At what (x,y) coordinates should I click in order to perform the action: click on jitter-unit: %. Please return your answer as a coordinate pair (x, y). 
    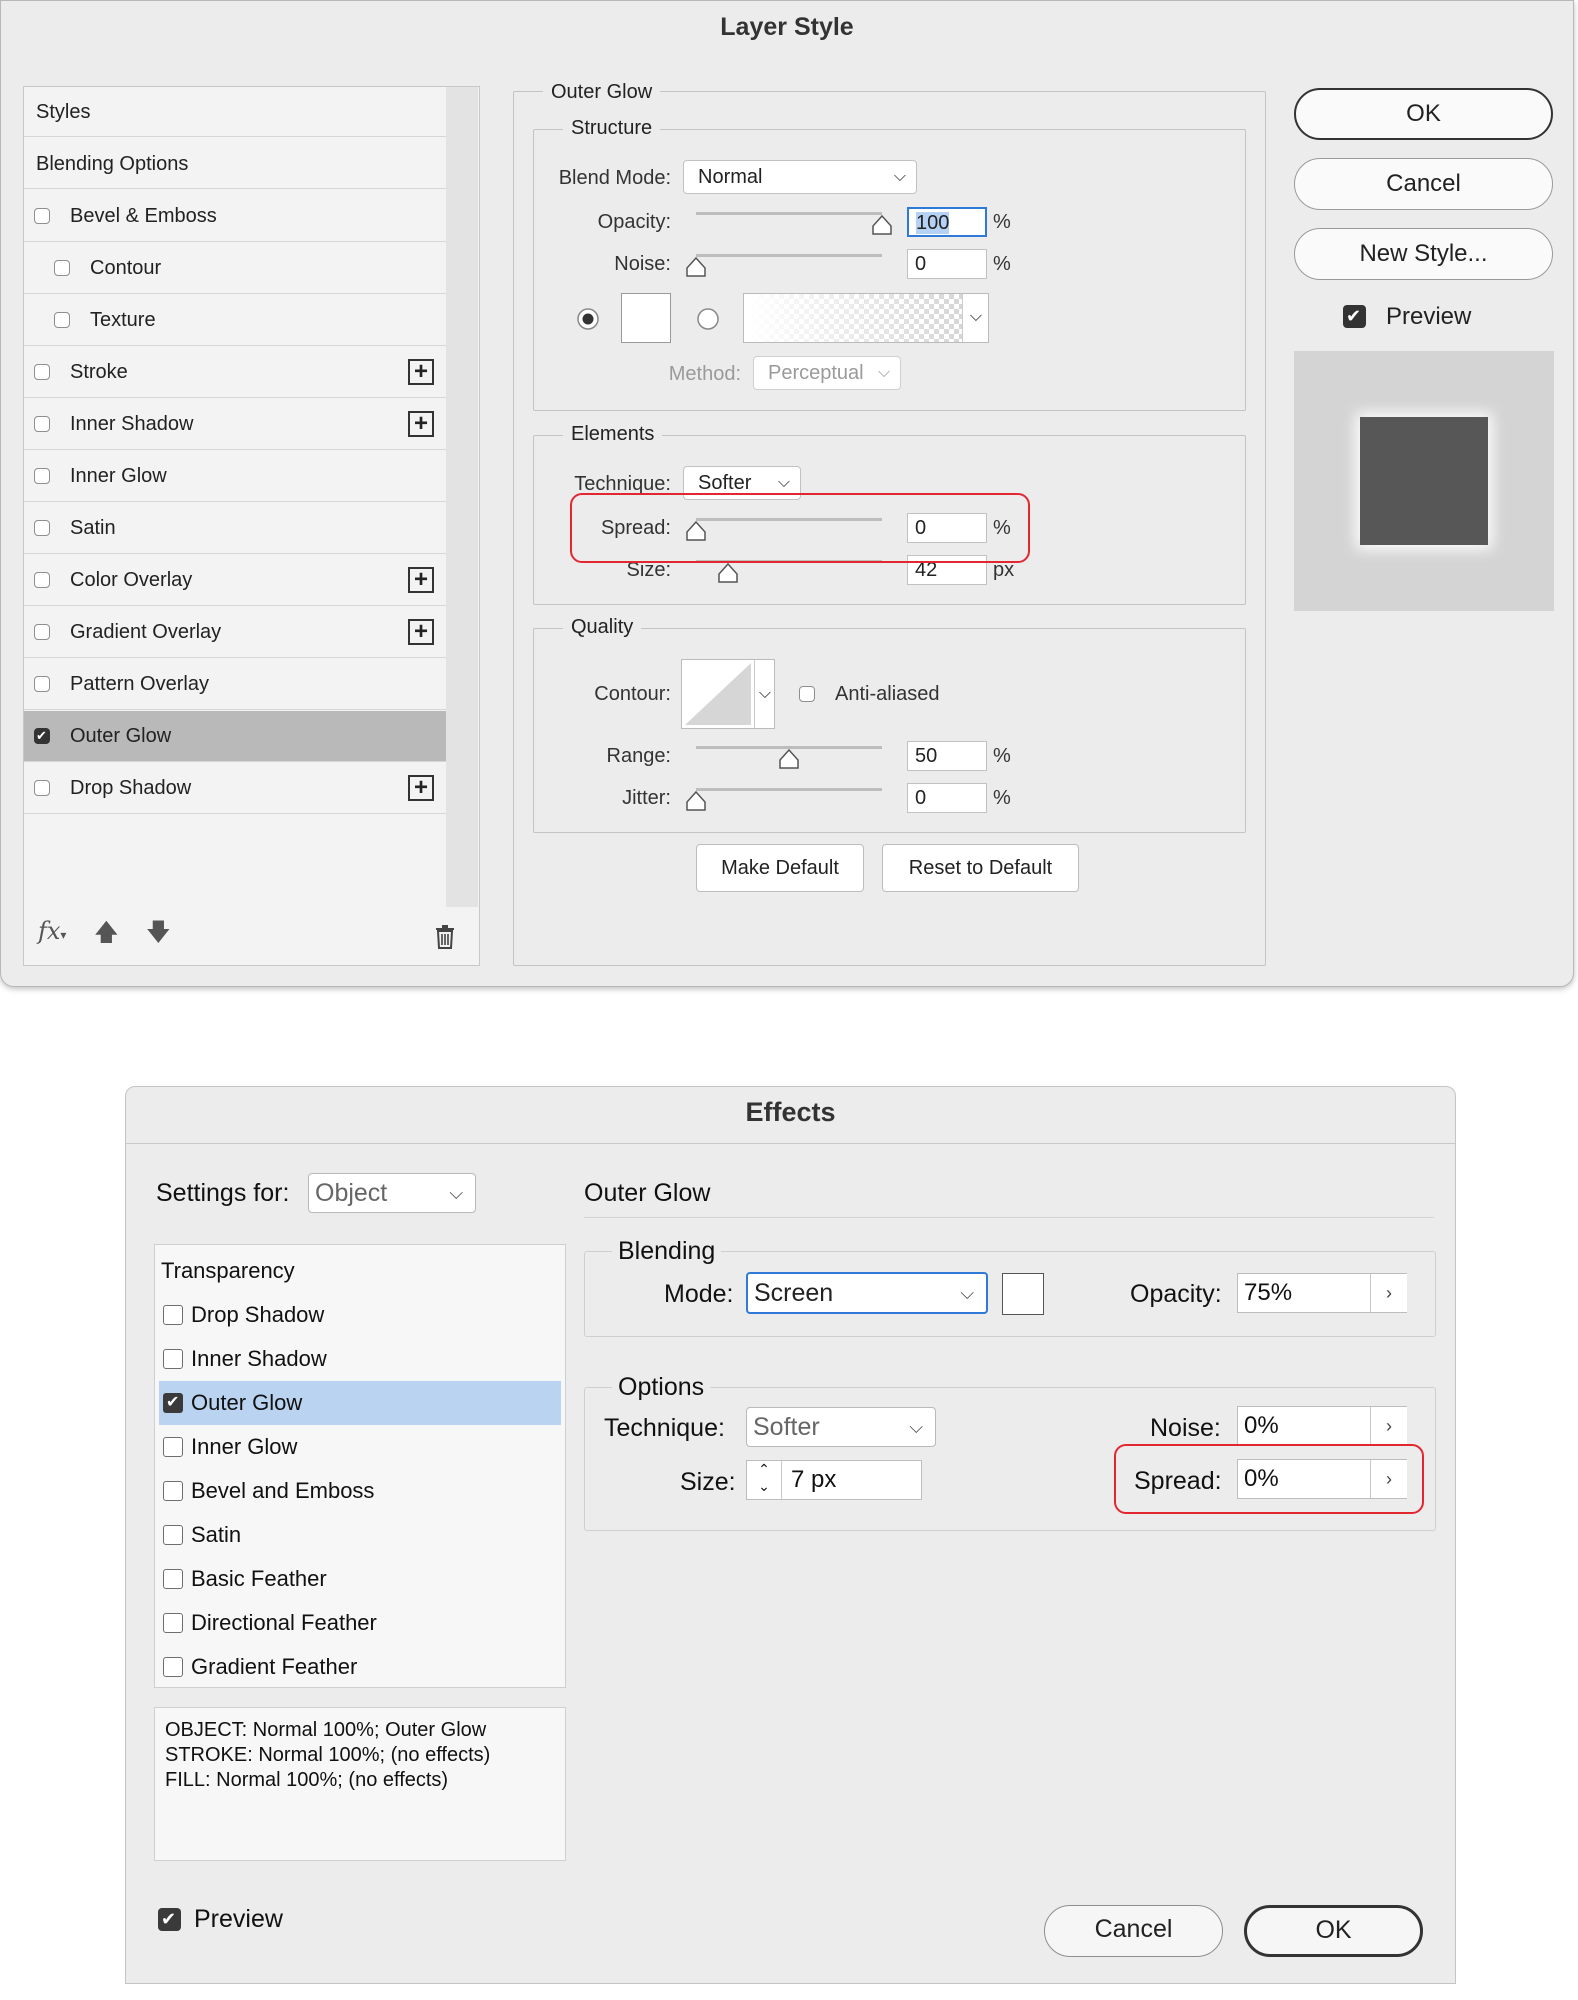
    Looking at the image, I should click on (1002, 798).